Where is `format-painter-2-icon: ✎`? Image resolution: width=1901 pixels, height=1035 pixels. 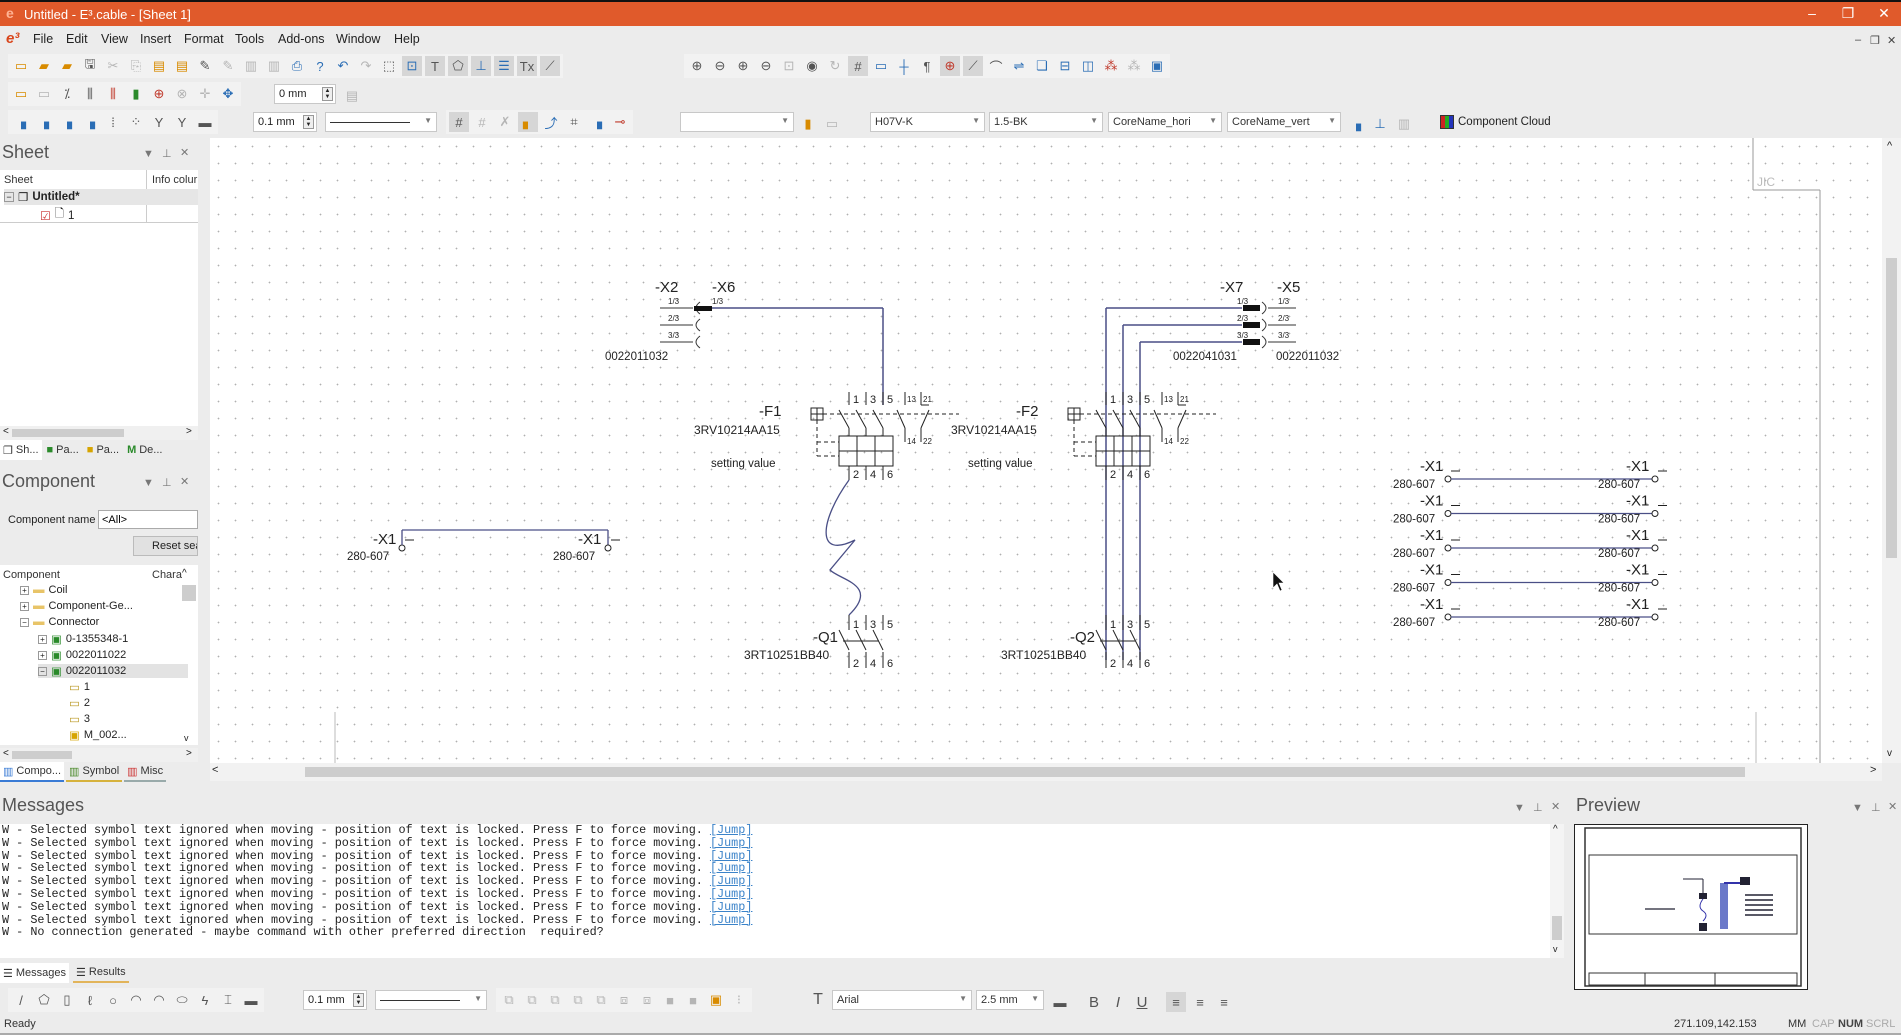 format-painter-2-icon: ✎ is located at coordinates (228, 66).